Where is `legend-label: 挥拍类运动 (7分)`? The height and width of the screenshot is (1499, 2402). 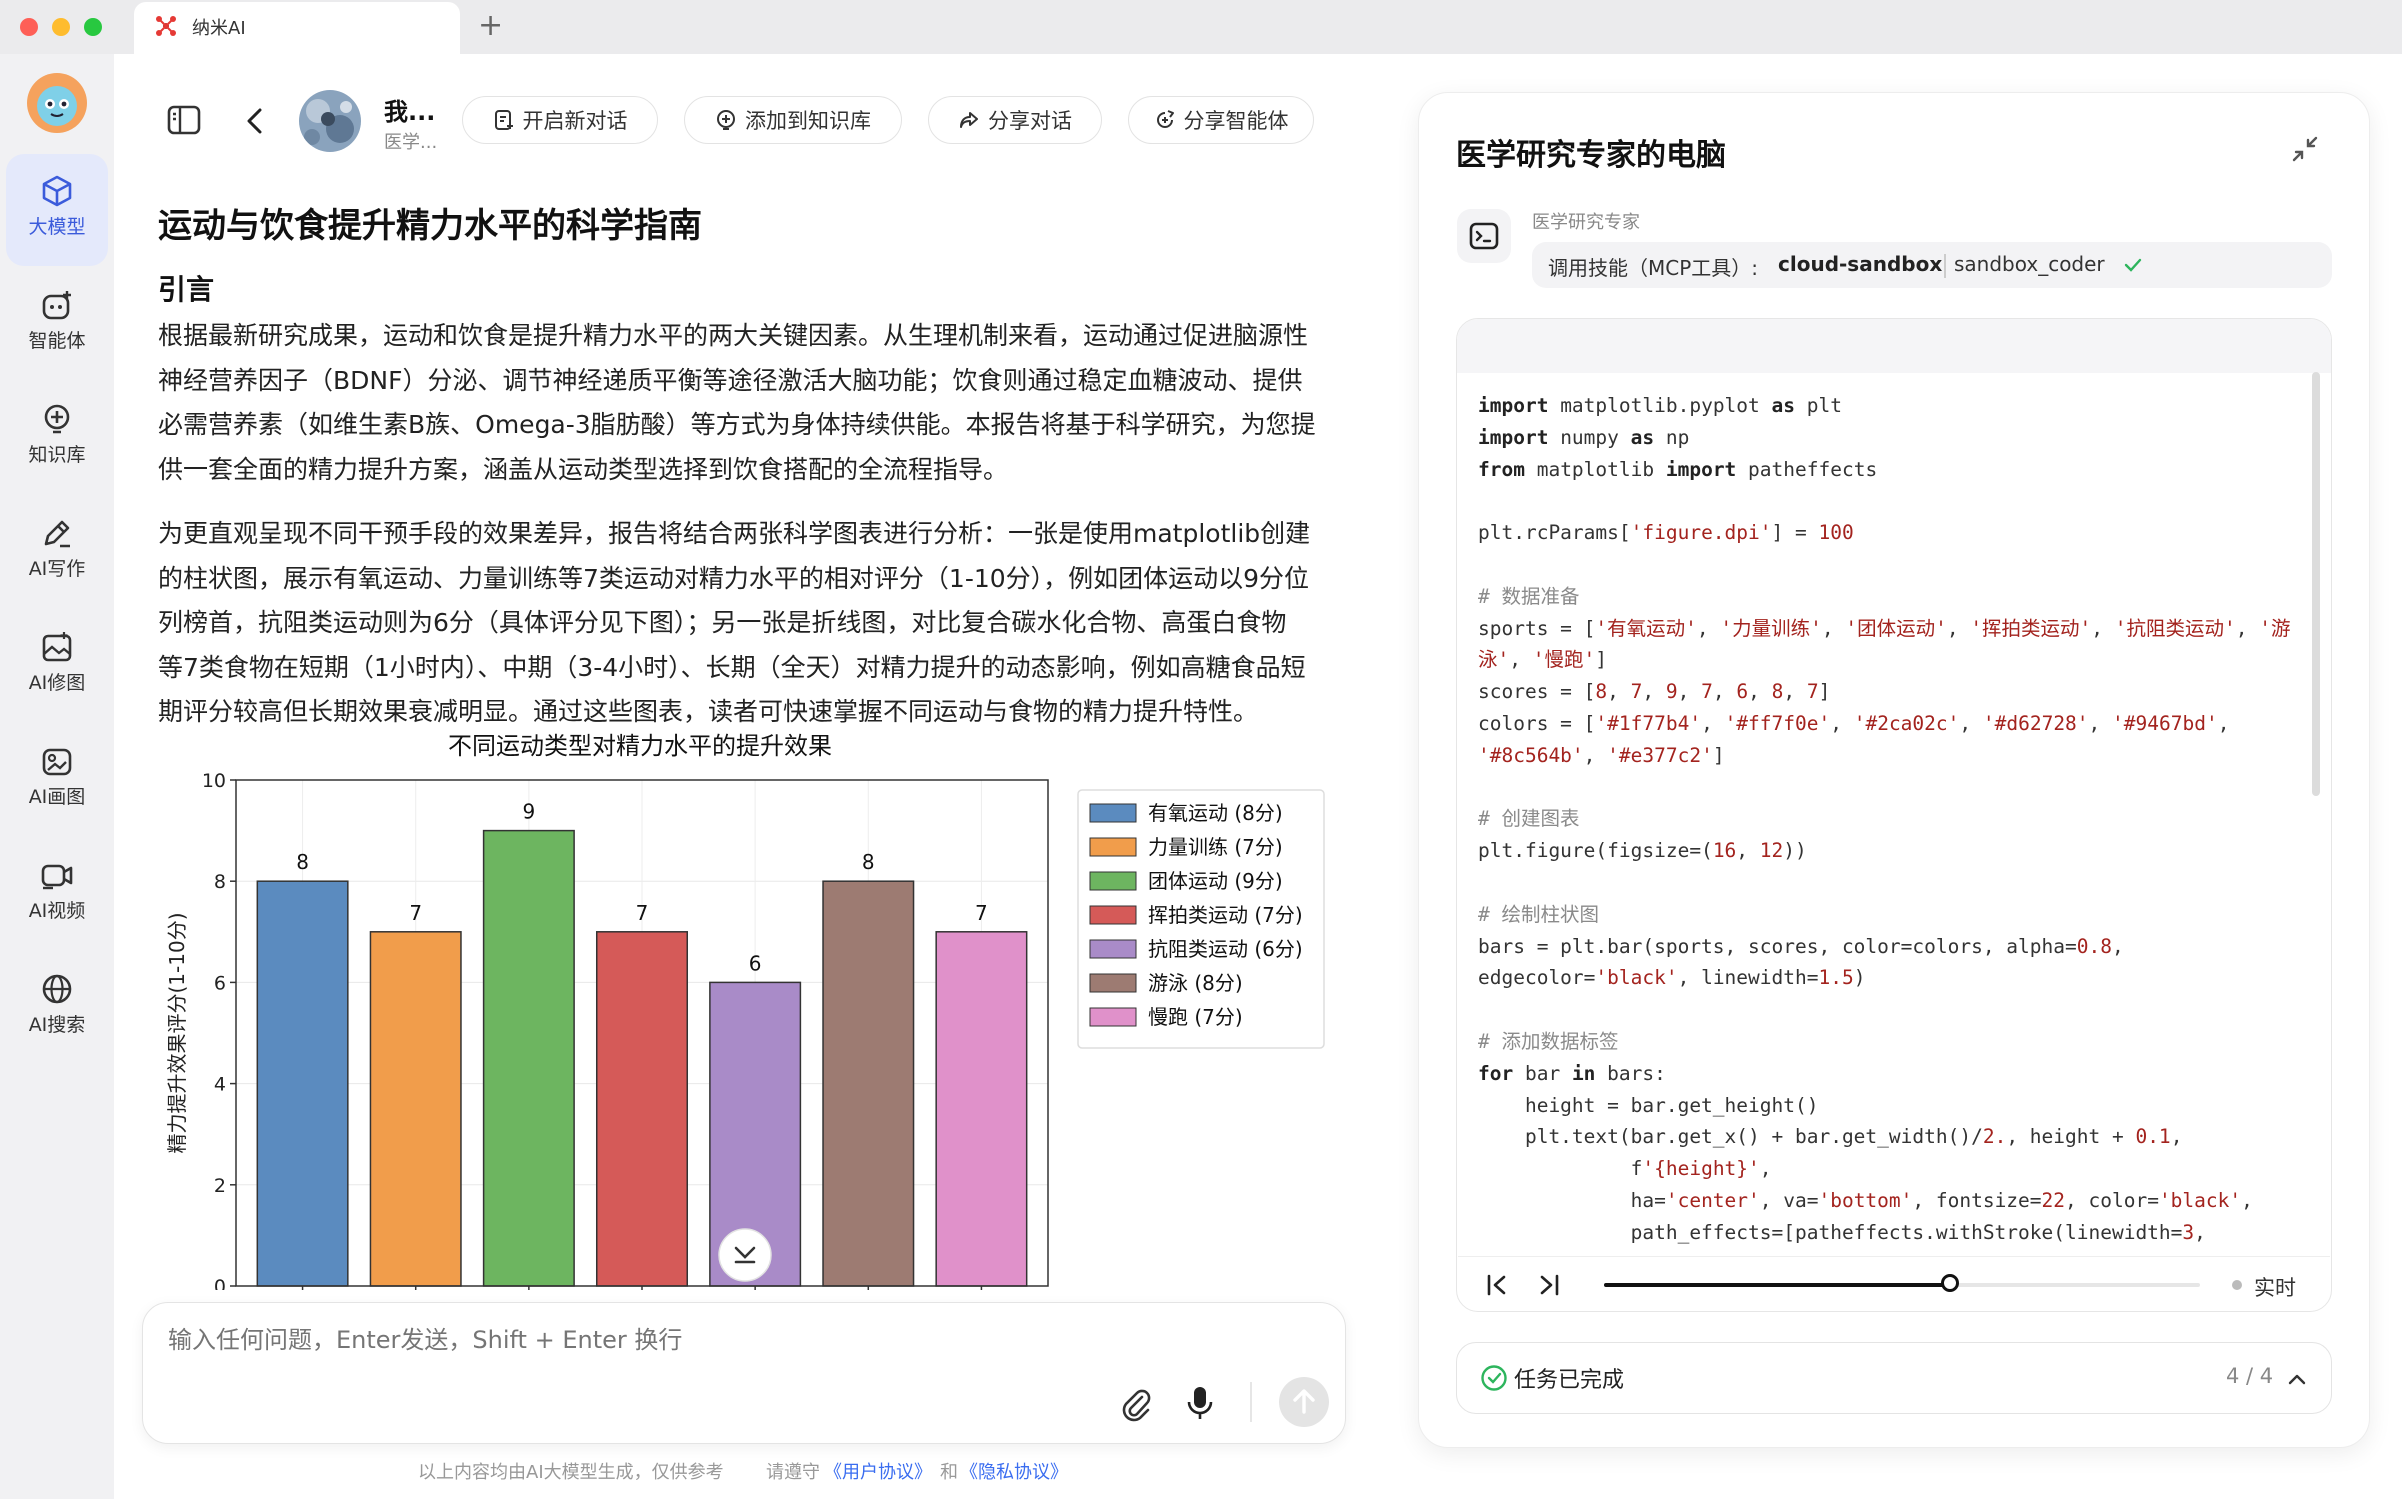
legend-label: 挥拍类运动 (7分) is located at coordinates (1225, 915).